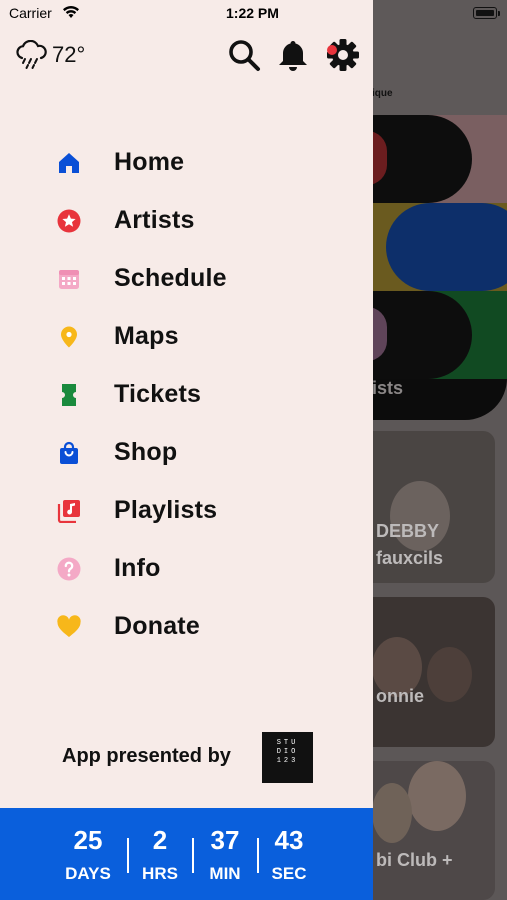 The height and width of the screenshot is (900, 507). I want to click on countdown-label: HRS, so click(160, 873).